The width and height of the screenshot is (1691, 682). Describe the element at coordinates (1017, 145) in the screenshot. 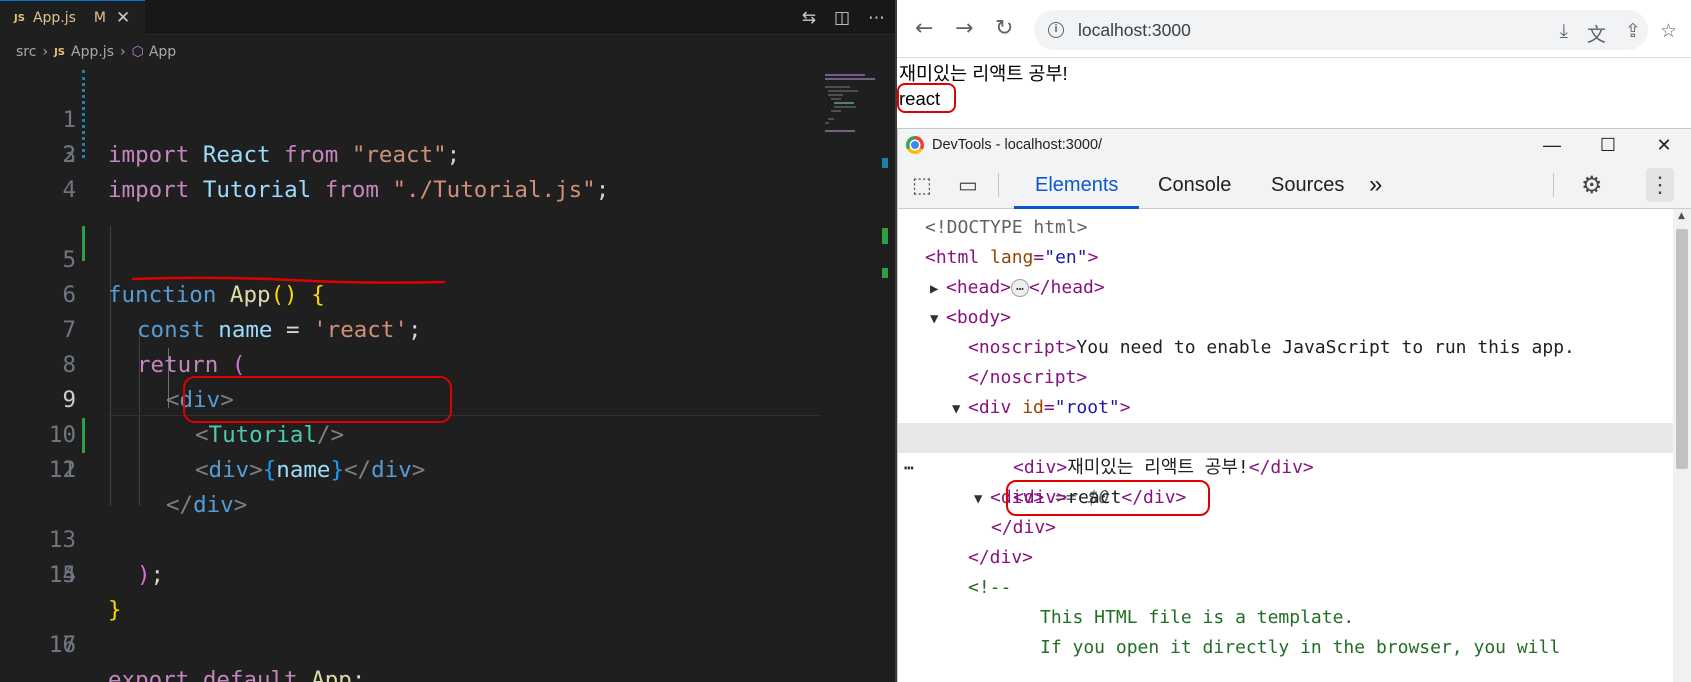

I see `devtools-title: DevTools - localhost:3000/` at that location.